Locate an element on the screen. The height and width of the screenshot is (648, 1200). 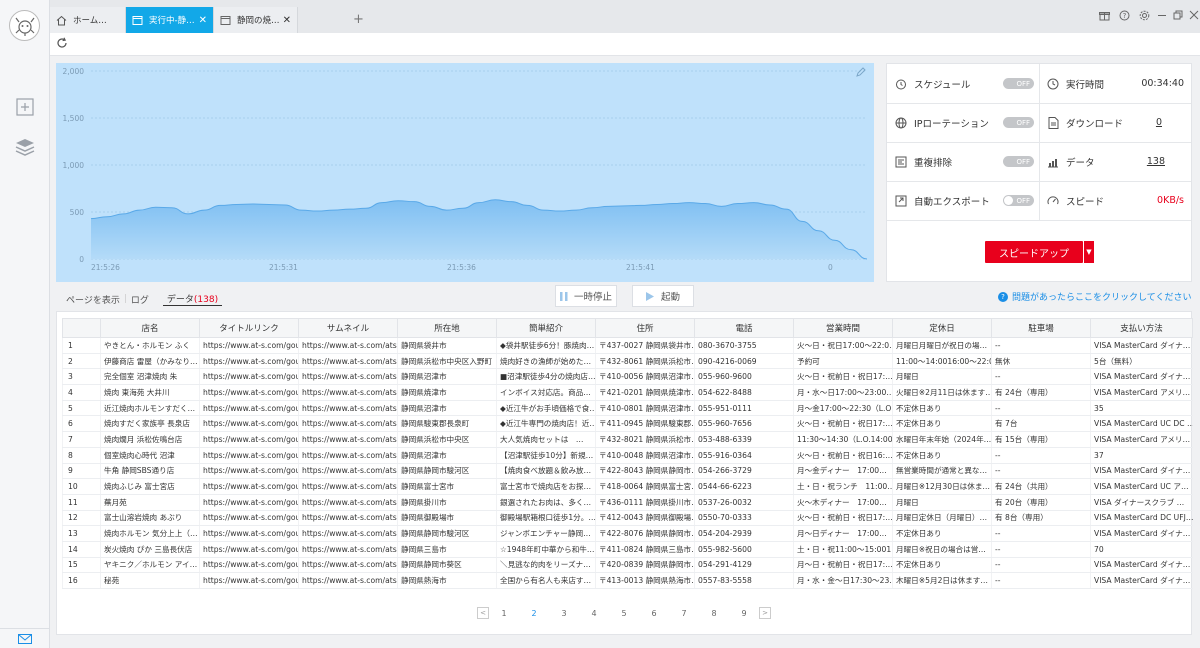
page-number: 5 is located at coordinates (624, 613).